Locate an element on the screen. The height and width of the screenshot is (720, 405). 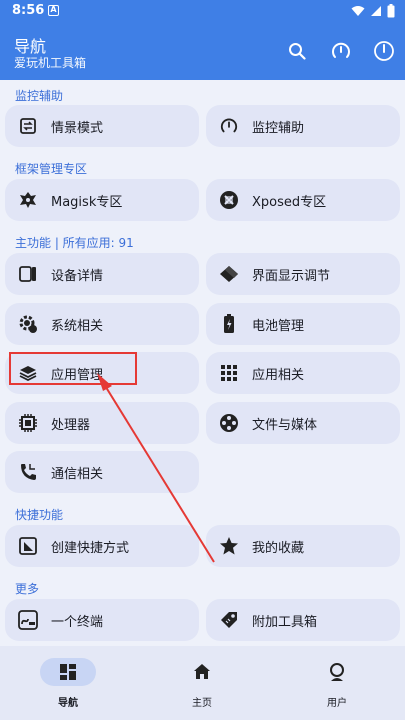
nav-navigation: 导航 is located at coordinates (68, 683).